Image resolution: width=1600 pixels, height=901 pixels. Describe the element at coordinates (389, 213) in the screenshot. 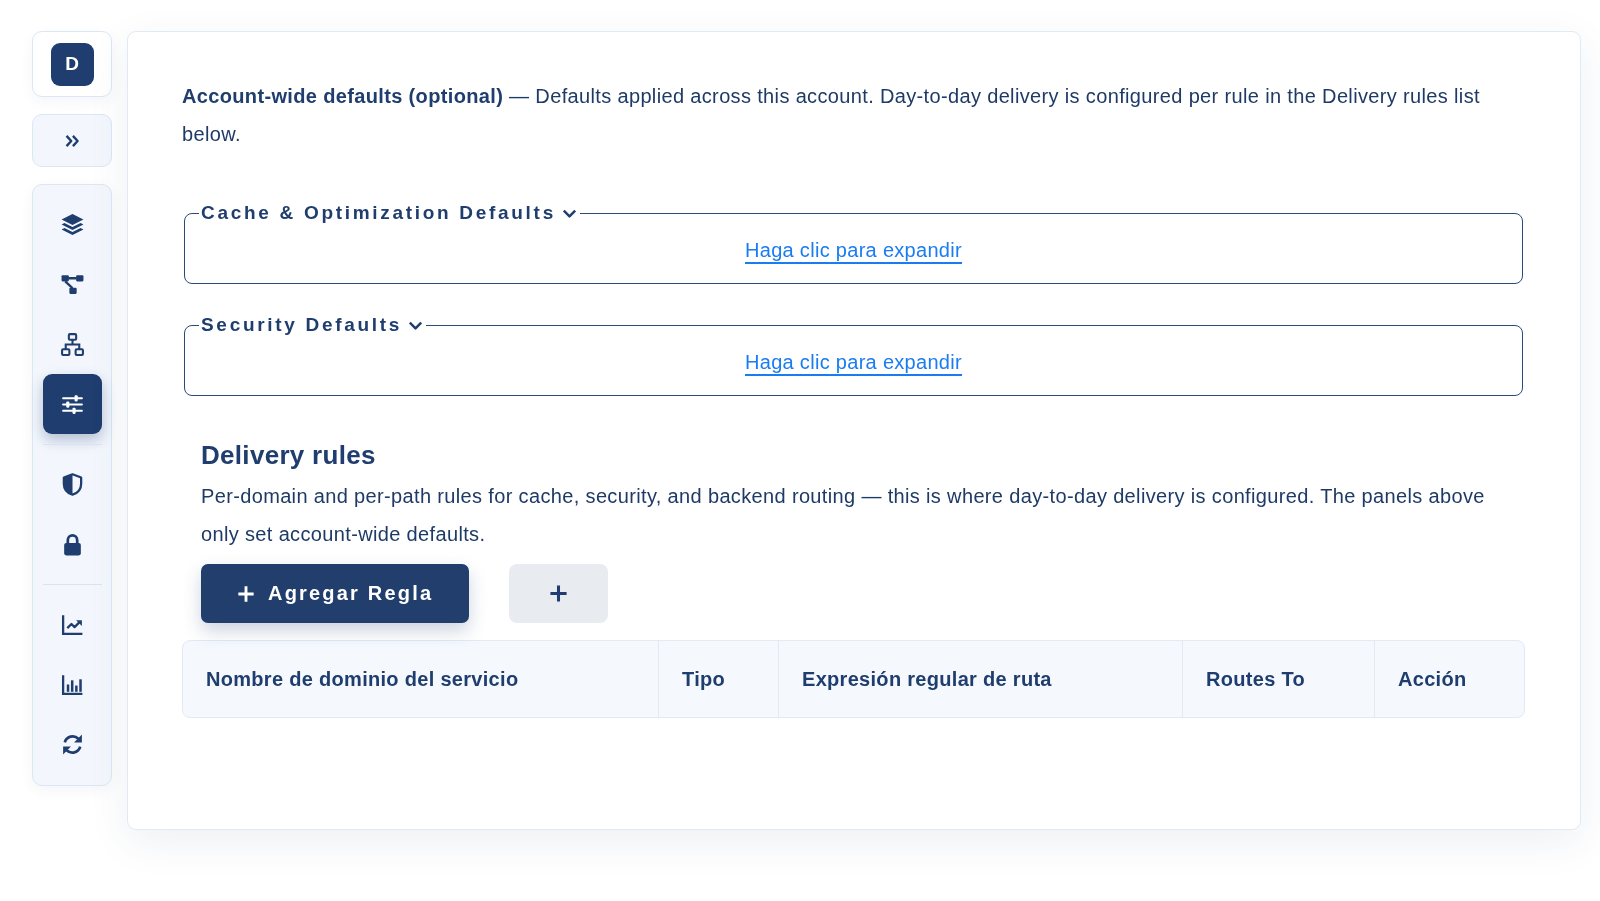

I see `section-toggle: Cache & Optimization Defaults` at that location.